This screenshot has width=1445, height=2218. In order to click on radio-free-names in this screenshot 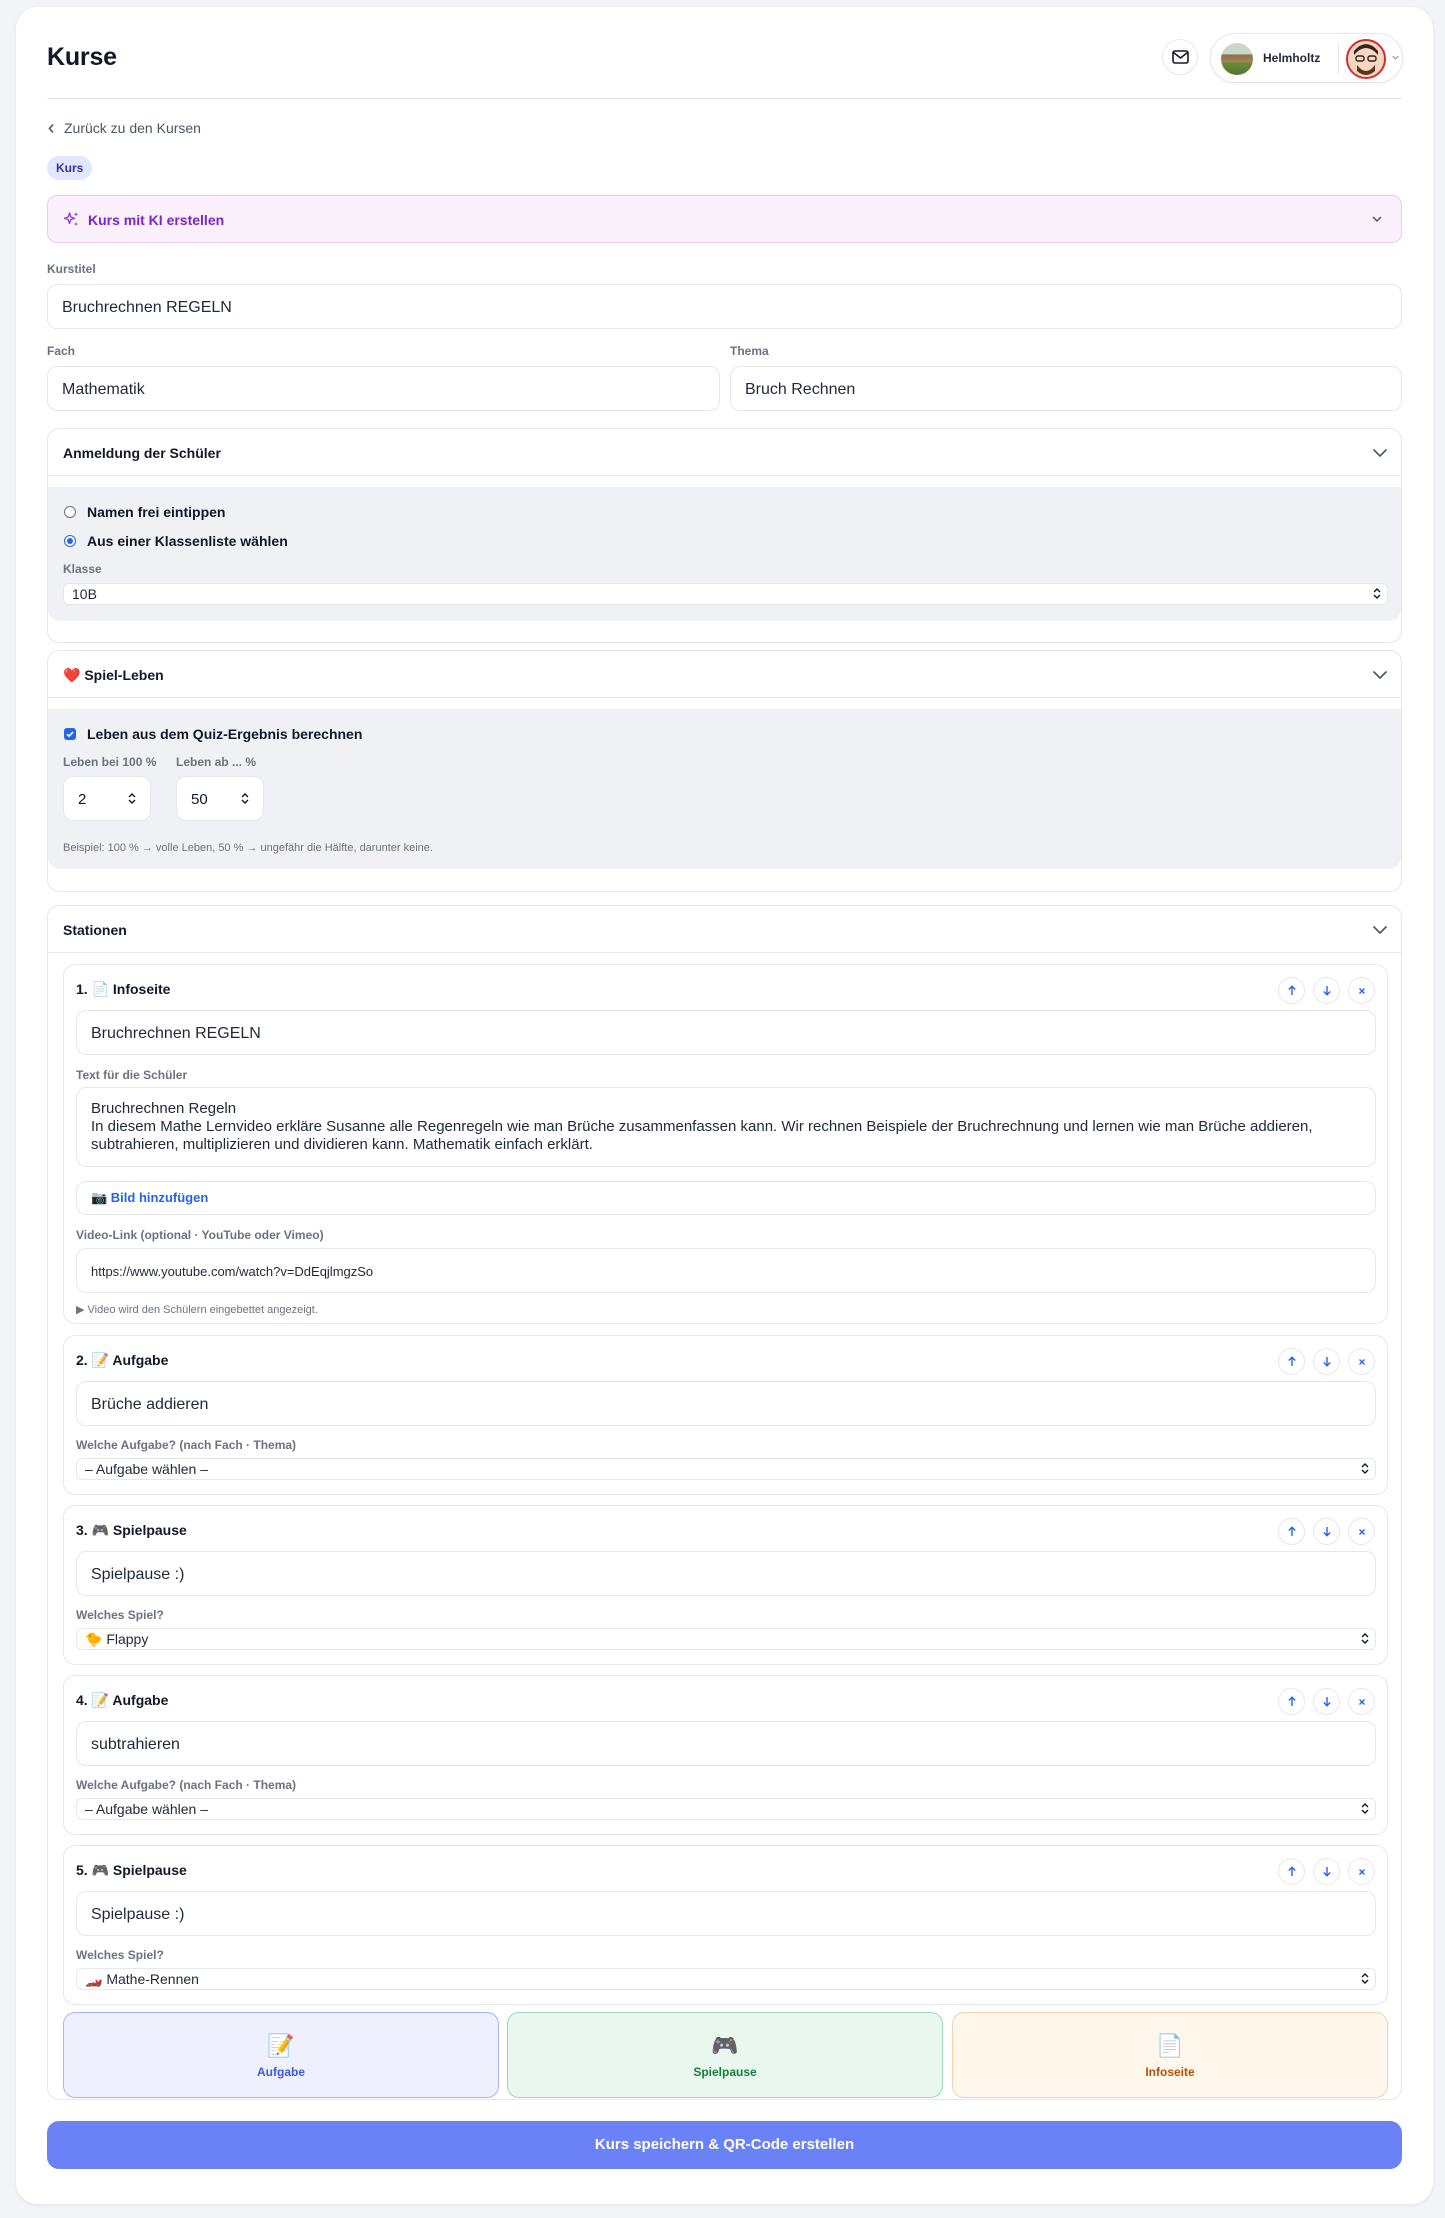, I will do `click(70, 512)`.